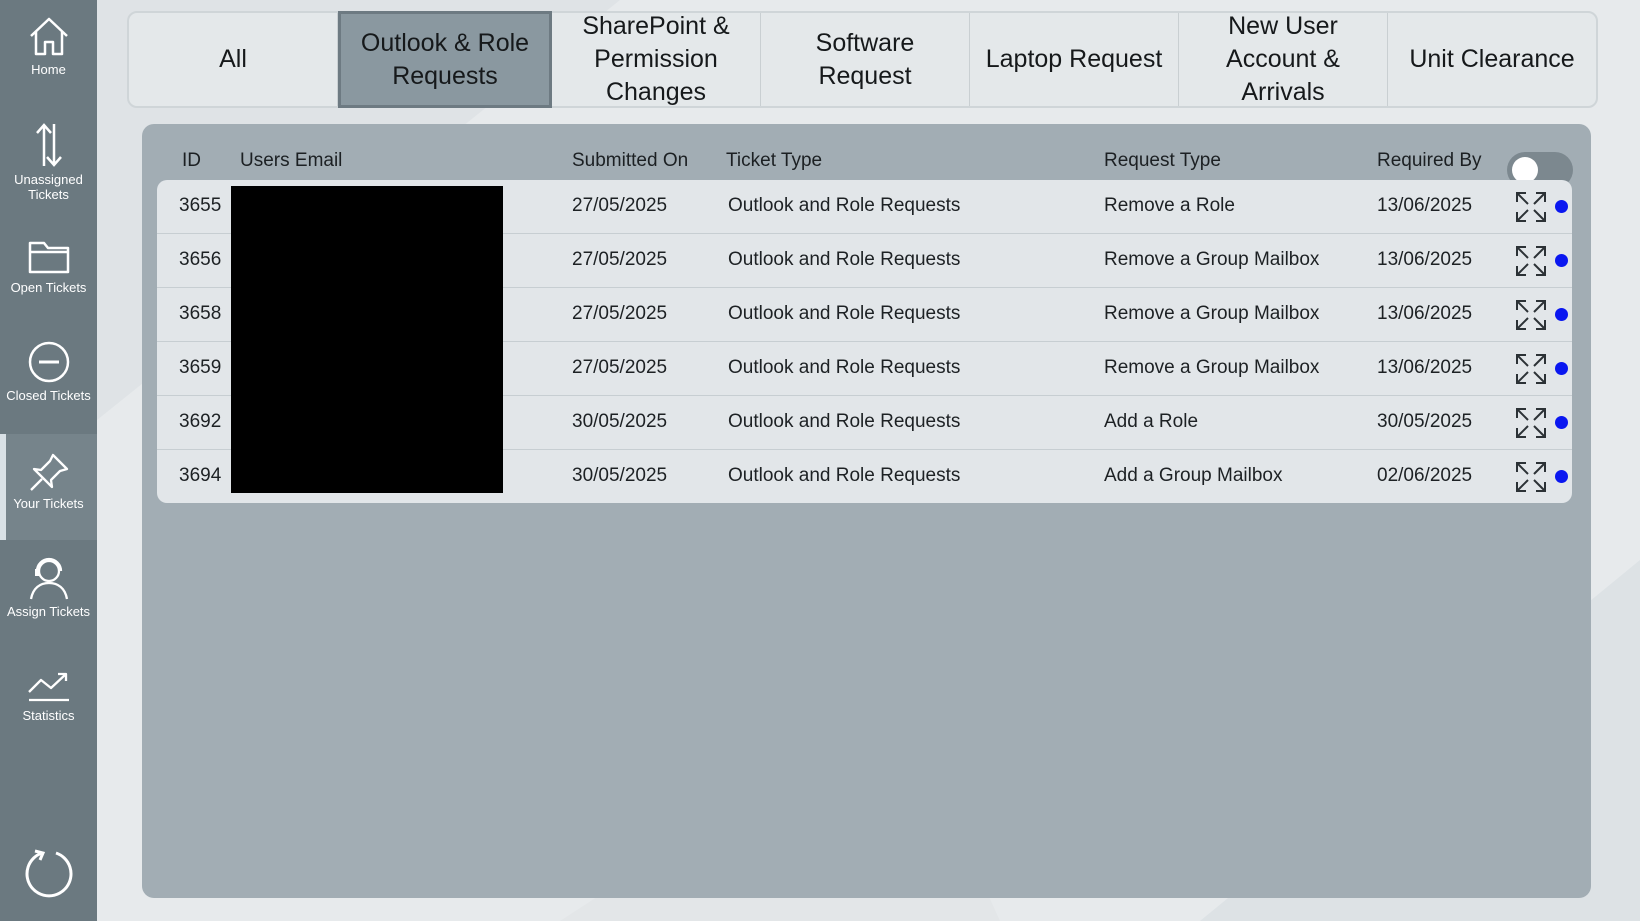 The width and height of the screenshot is (1640, 921). Describe the element at coordinates (1425, 475) in the screenshot. I see `cell-required-by: 02/06/2025` at that location.